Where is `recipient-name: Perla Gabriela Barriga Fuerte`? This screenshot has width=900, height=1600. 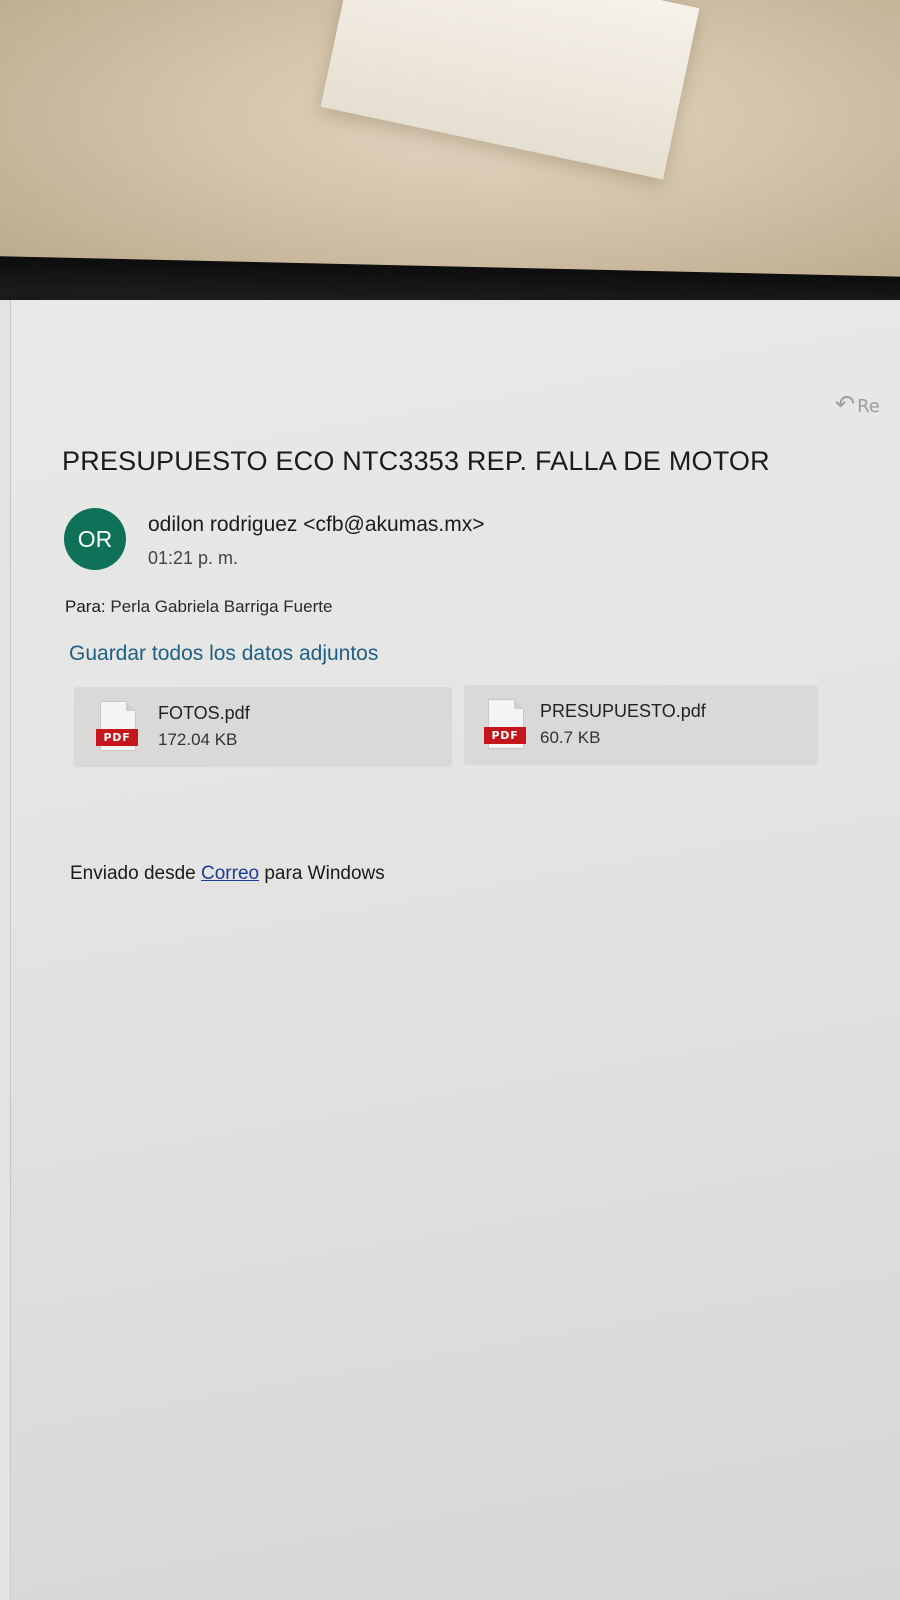
recipient-name: Perla Gabriela Barriga Fuerte is located at coordinates (221, 606).